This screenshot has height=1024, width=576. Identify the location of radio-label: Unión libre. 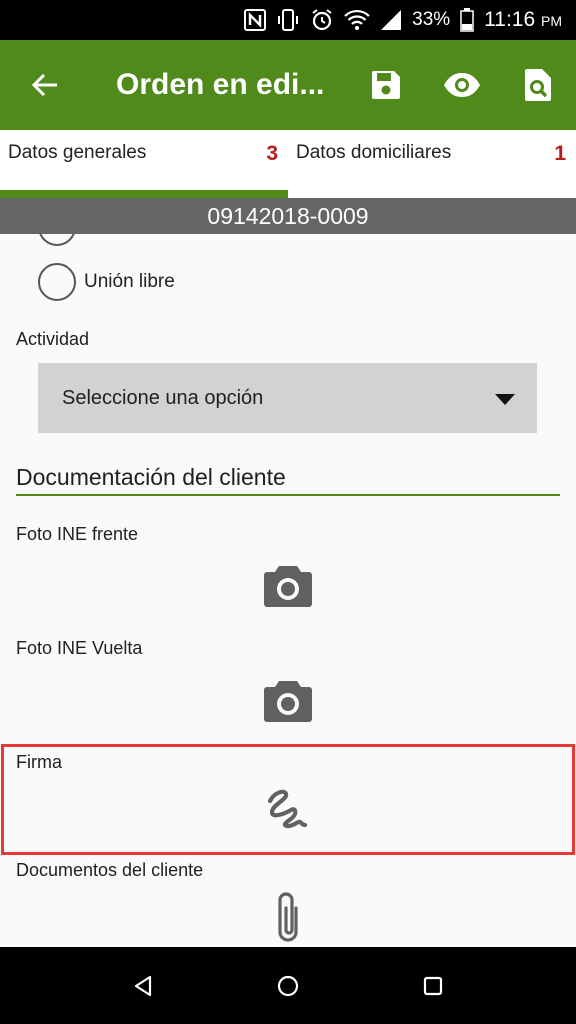
(129, 281).